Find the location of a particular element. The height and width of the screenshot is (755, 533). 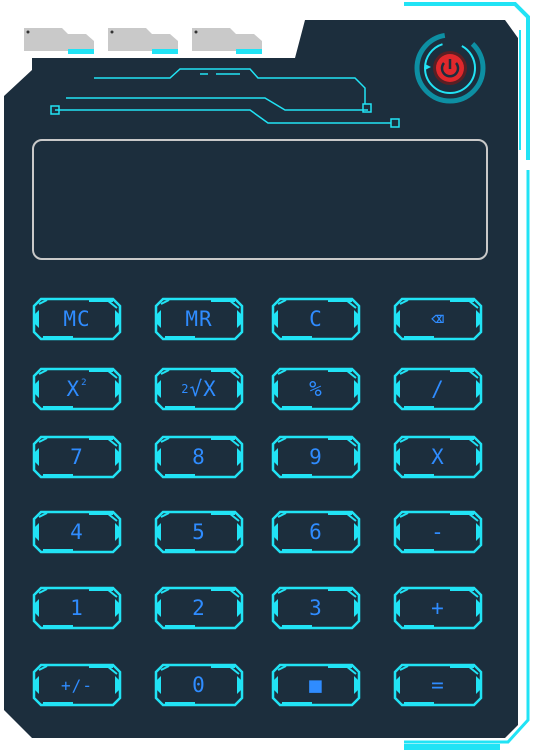

key-divide: / is located at coordinates (438, 389).